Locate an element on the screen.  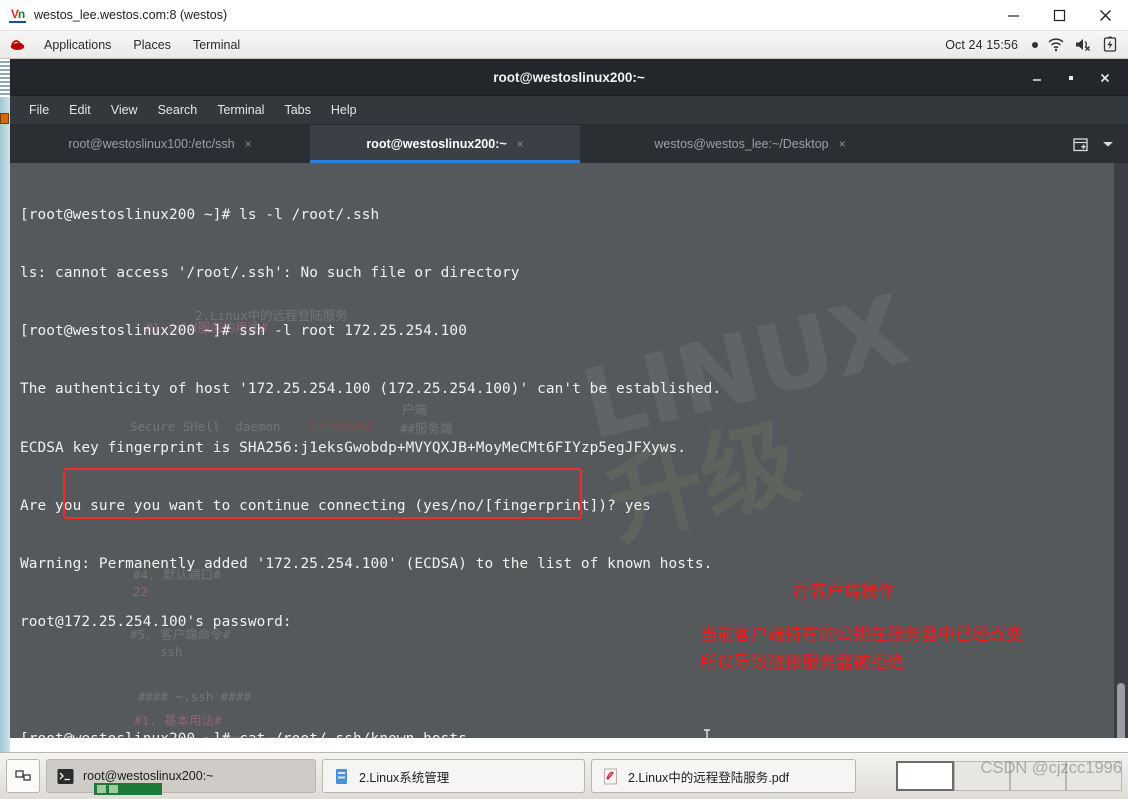
show-desktop-button is located at coordinates (23, 776).